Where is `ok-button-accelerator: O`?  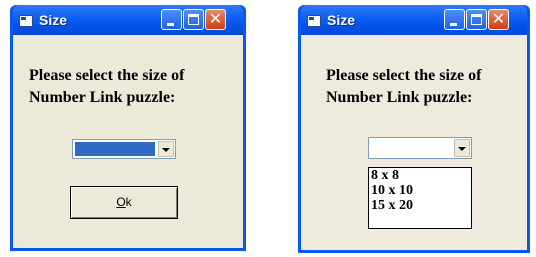
ok-button-accelerator: O is located at coordinates (121, 202).